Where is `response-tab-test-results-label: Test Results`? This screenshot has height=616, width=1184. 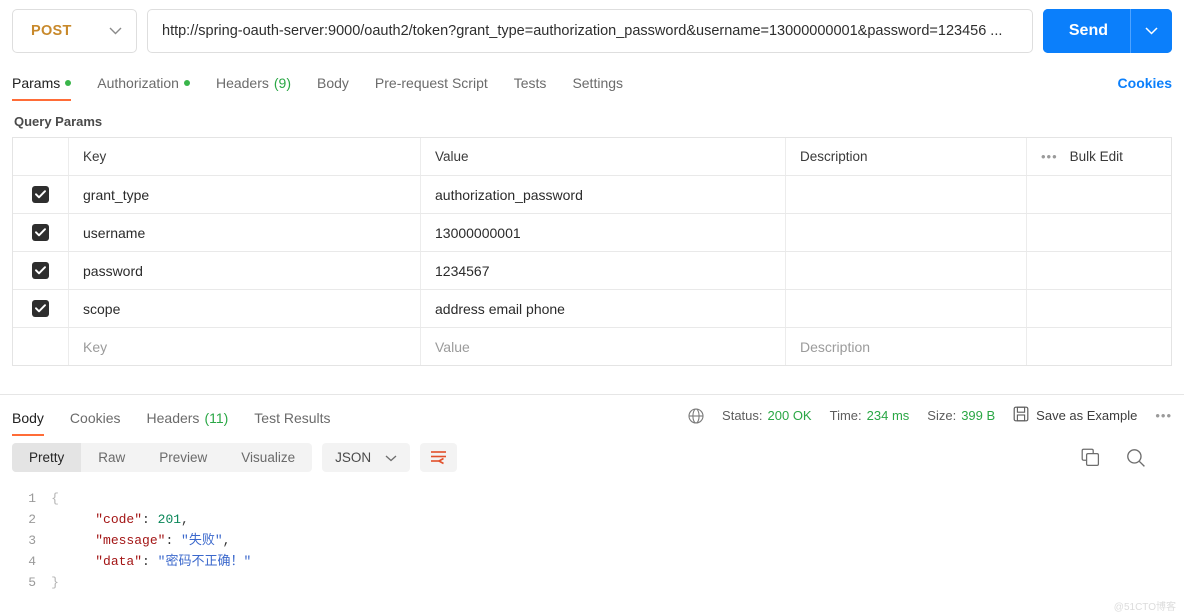
response-tab-test-results-label: Test Results is located at coordinates (292, 418).